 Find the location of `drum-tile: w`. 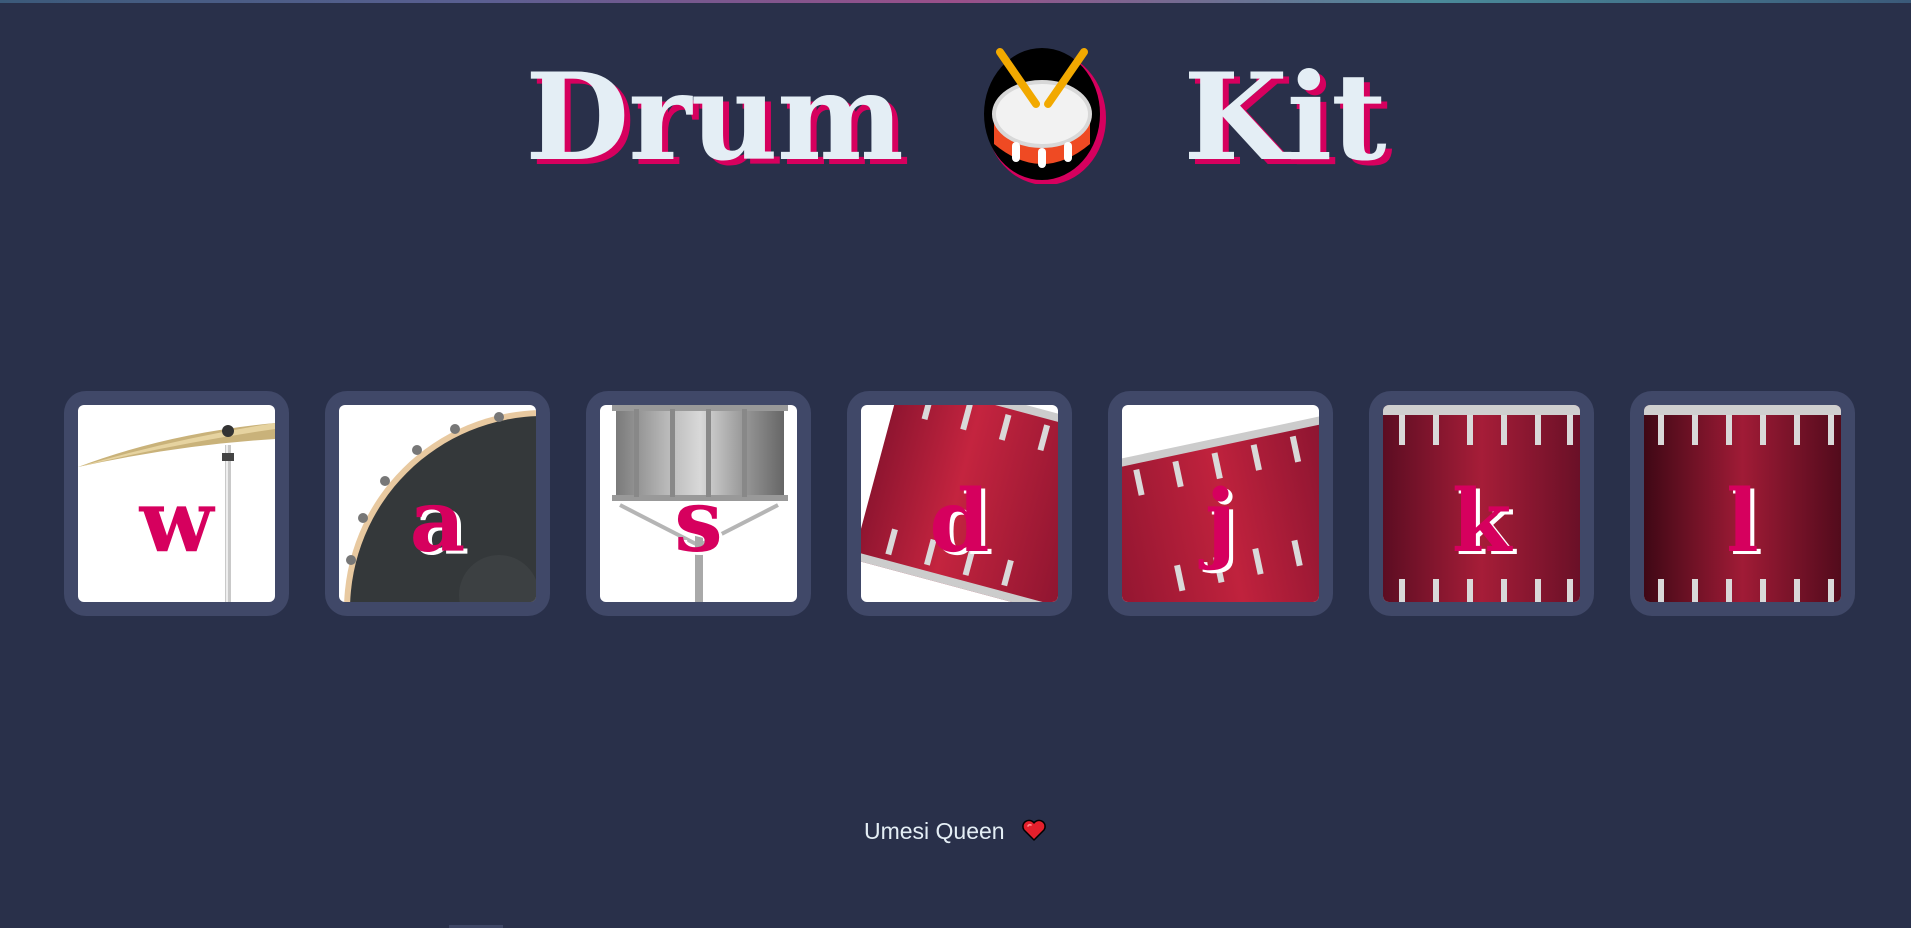

drum-tile: w is located at coordinates (176, 503).